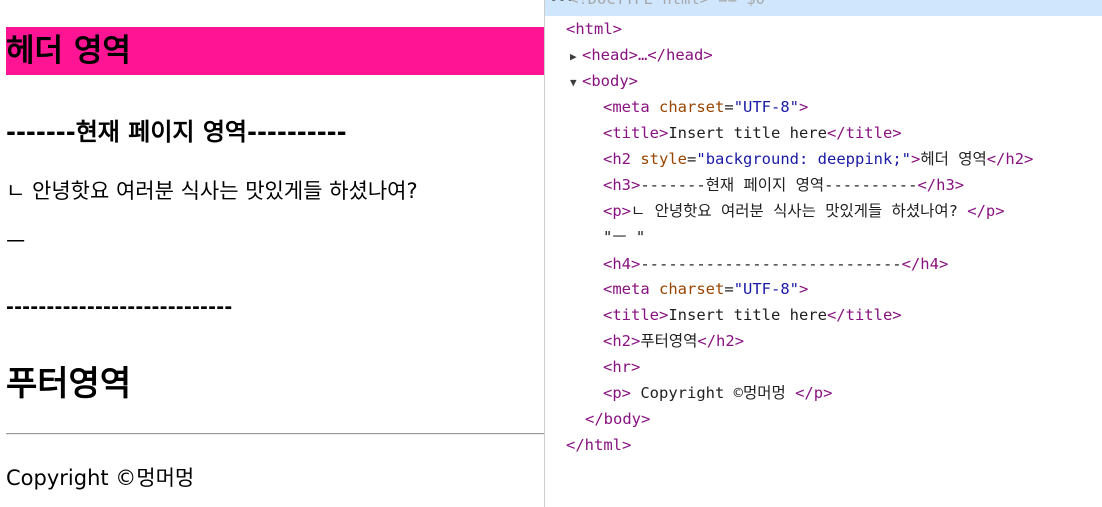 The width and height of the screenshot is (1102, 507). What do you see at coordinates (705, 289) in the screenshot?
I see `node-meta-2: <meta charset="UTF-8">` at bounding box center [705, 289].